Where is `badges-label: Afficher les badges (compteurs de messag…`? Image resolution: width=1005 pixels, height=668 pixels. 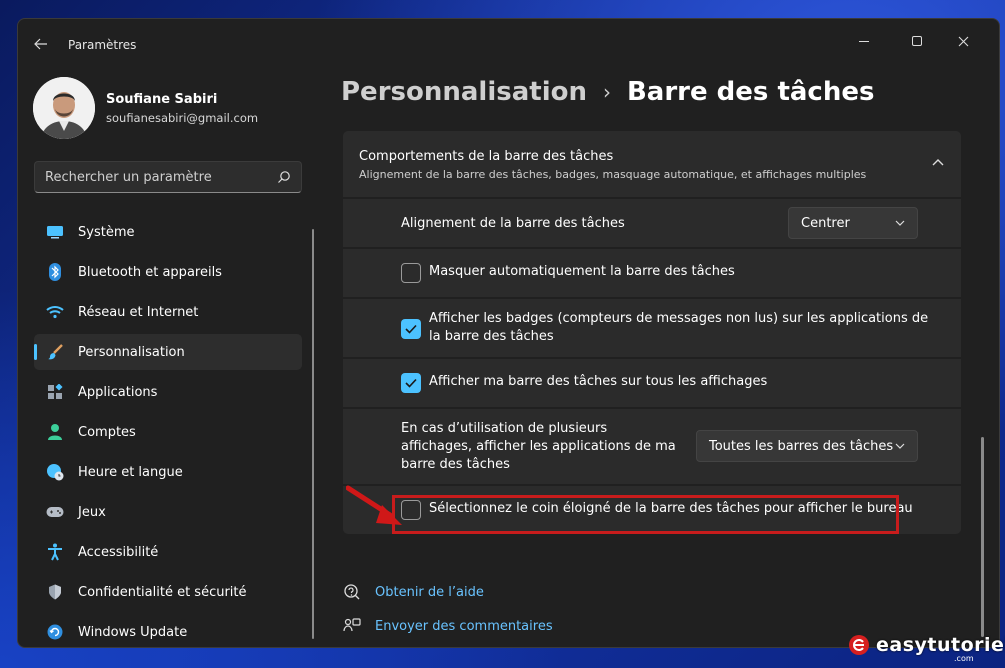
badges-label: Afficher les badges (compteurs de messag… is located at coordinates (679, 327).